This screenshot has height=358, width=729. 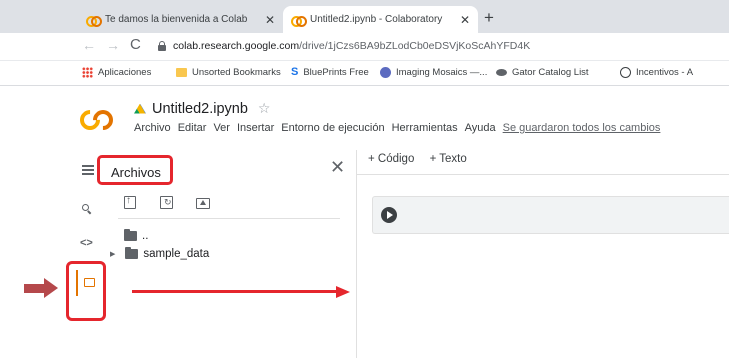 I want to click on mosaic-icon, so click(x=385, y=72).